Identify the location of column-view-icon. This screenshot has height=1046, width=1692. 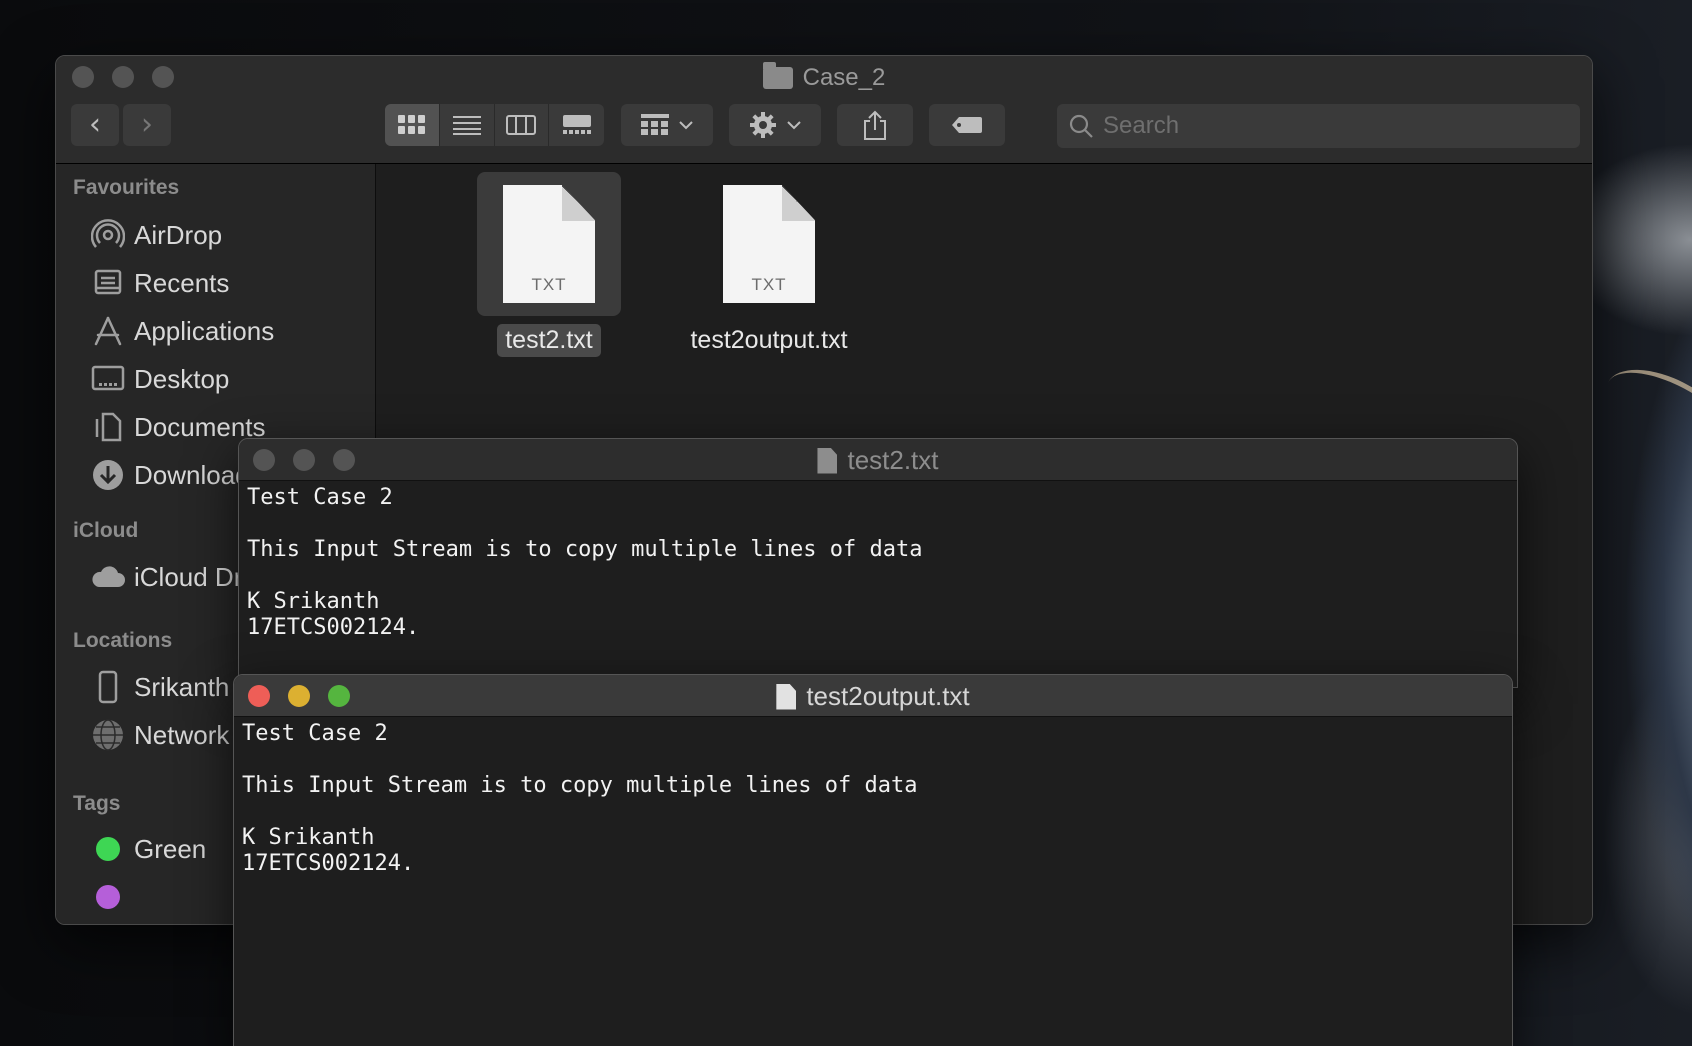
(521, 125).